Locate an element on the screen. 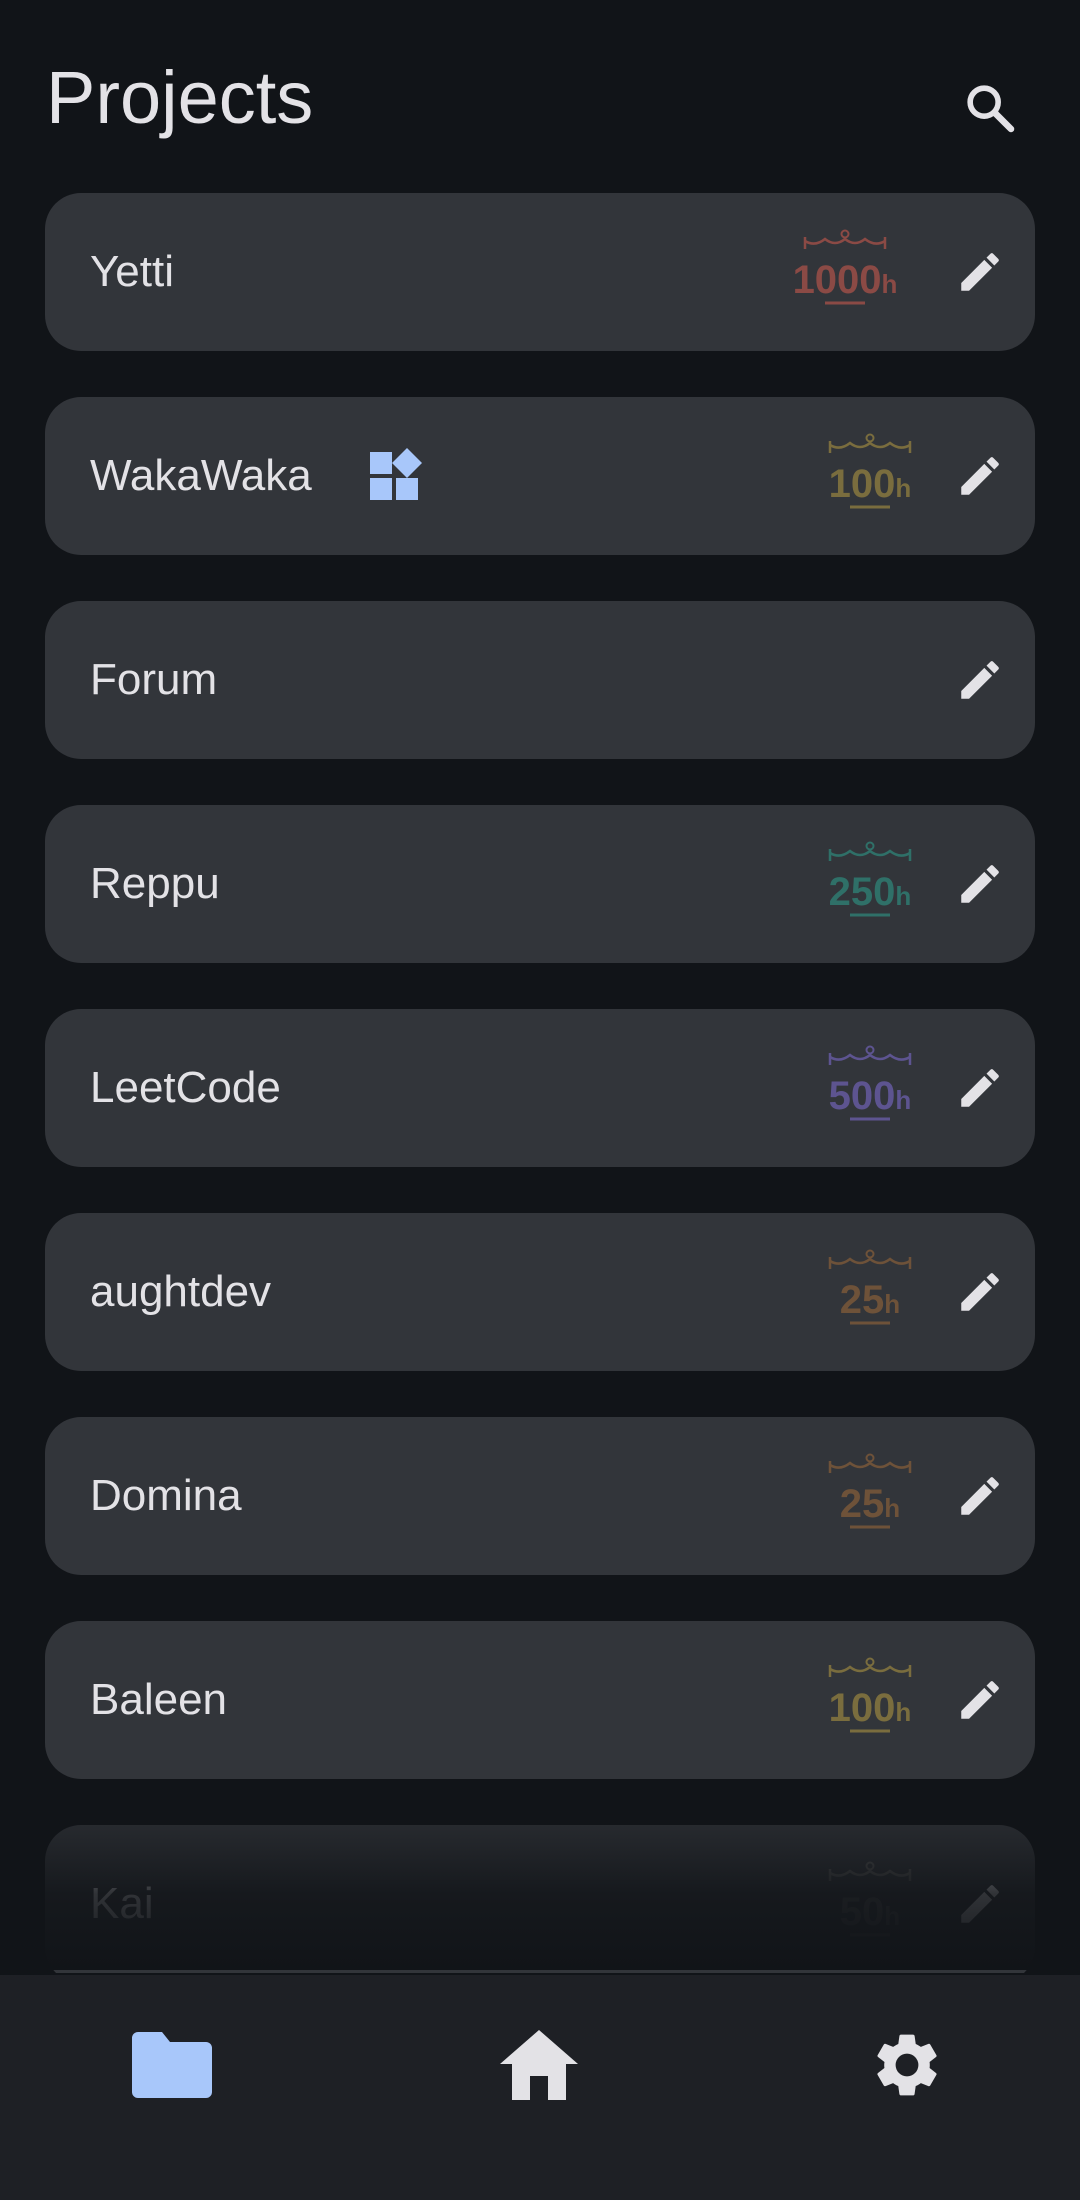 The image size is (1080, 2200). widgets-icon is located at coordinates (396, 478).